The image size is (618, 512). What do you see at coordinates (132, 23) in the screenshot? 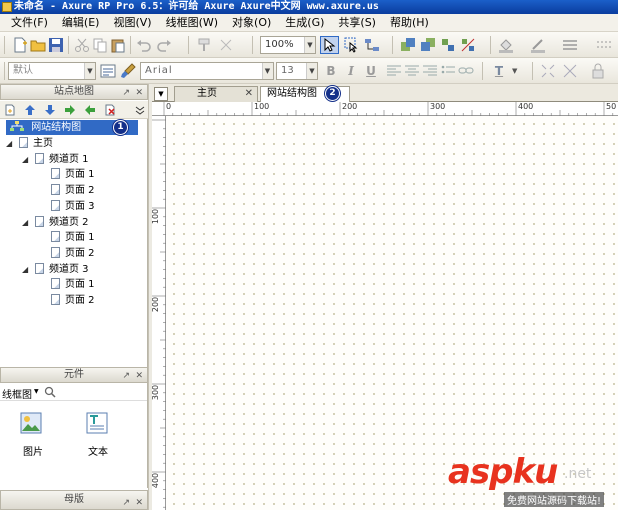
I see `menu-view: 视图(V)` at bounding box center [132, 23].